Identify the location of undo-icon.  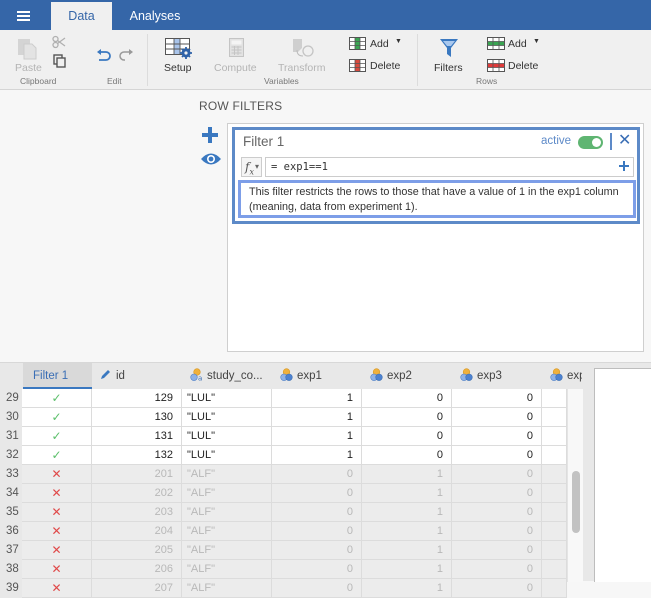
(104, 55).